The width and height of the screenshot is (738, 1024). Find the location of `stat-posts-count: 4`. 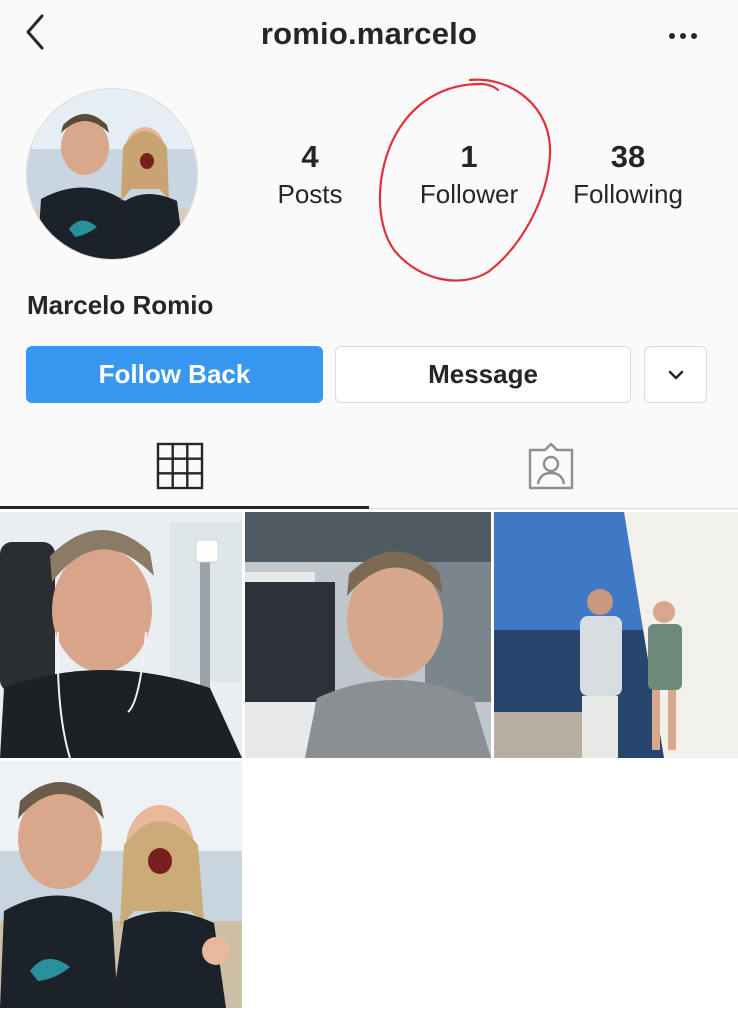

stat-posts-count: 4 is located at coordinates (310, 156).